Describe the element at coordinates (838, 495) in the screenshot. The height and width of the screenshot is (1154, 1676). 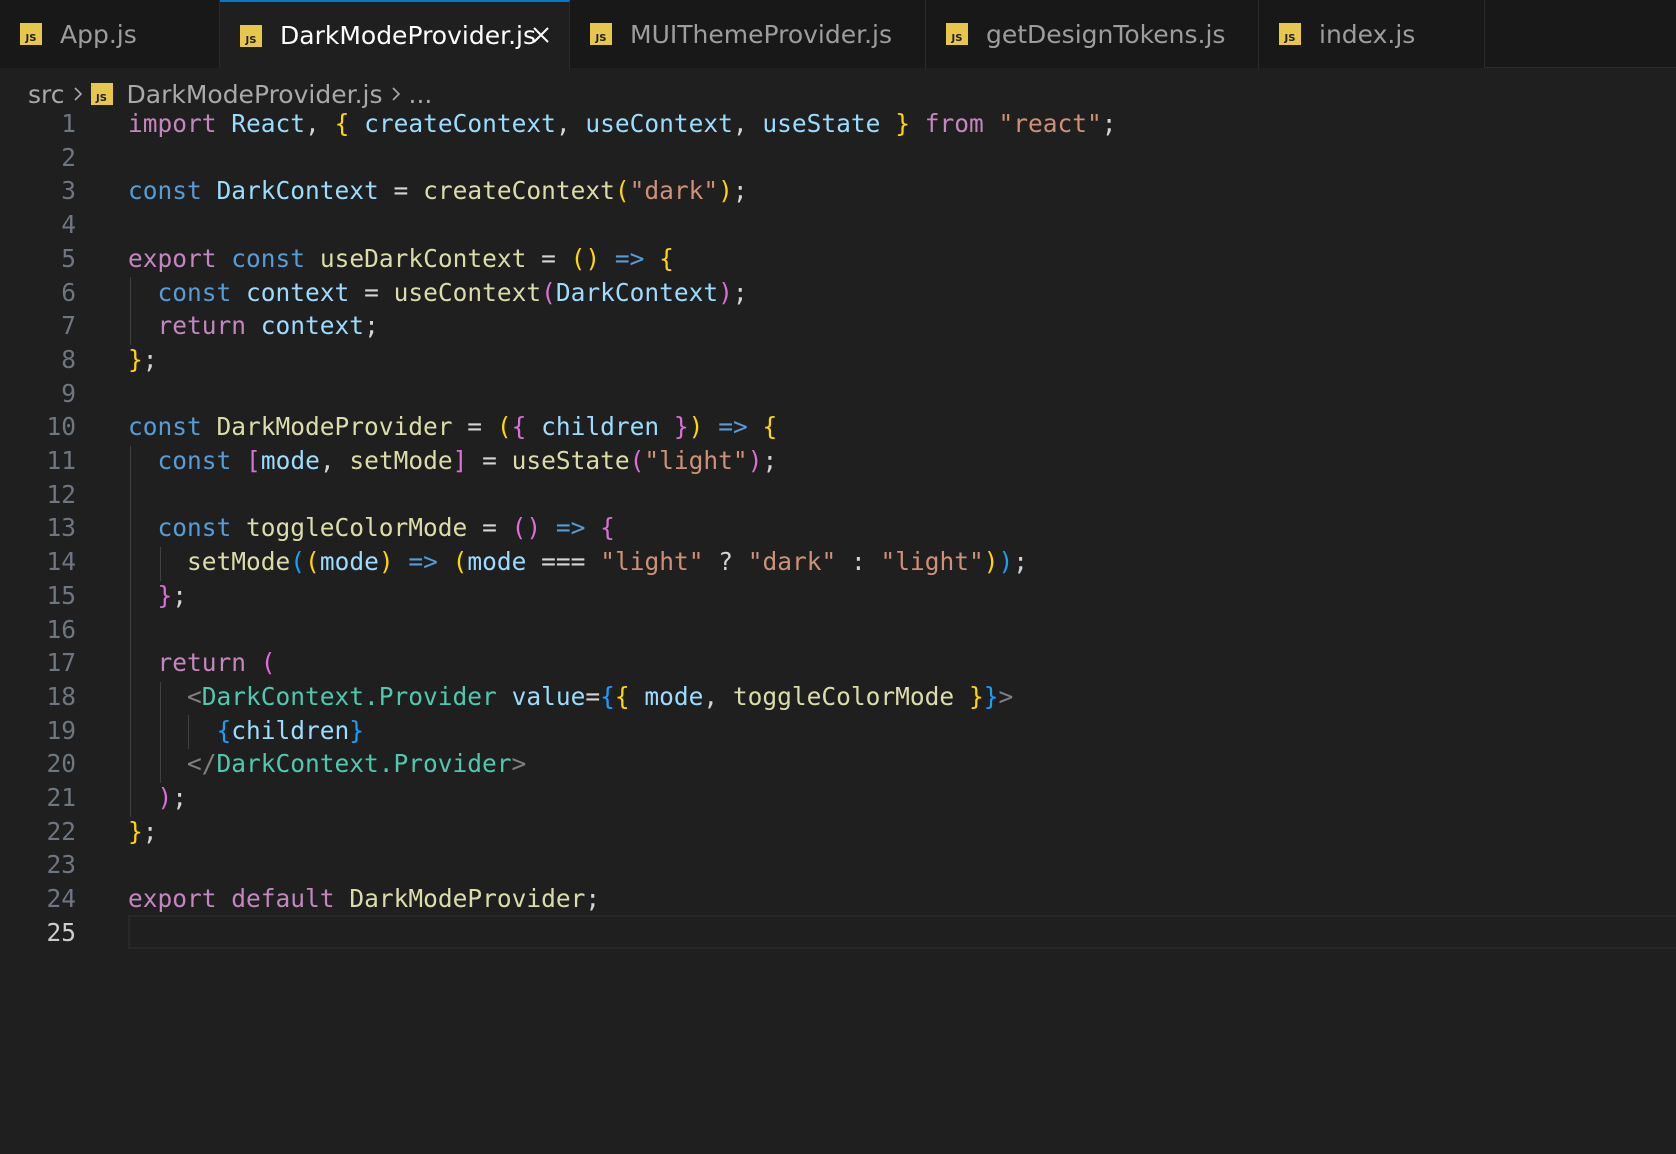
I see `code-line: 12` at that location.